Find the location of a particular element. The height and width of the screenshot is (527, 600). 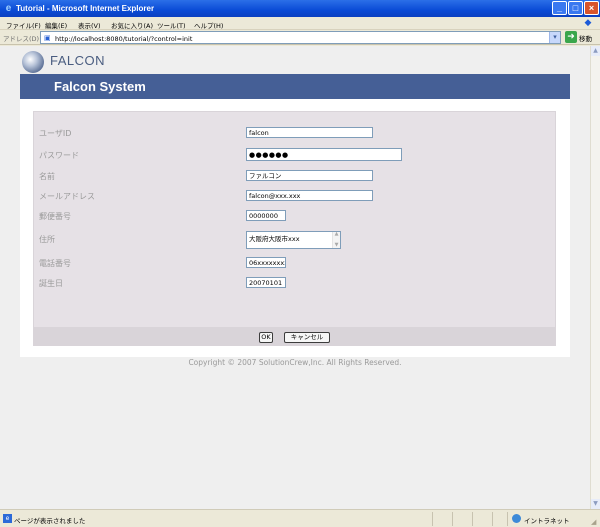

name-label: 名前 is located at coordinates (47, 176).